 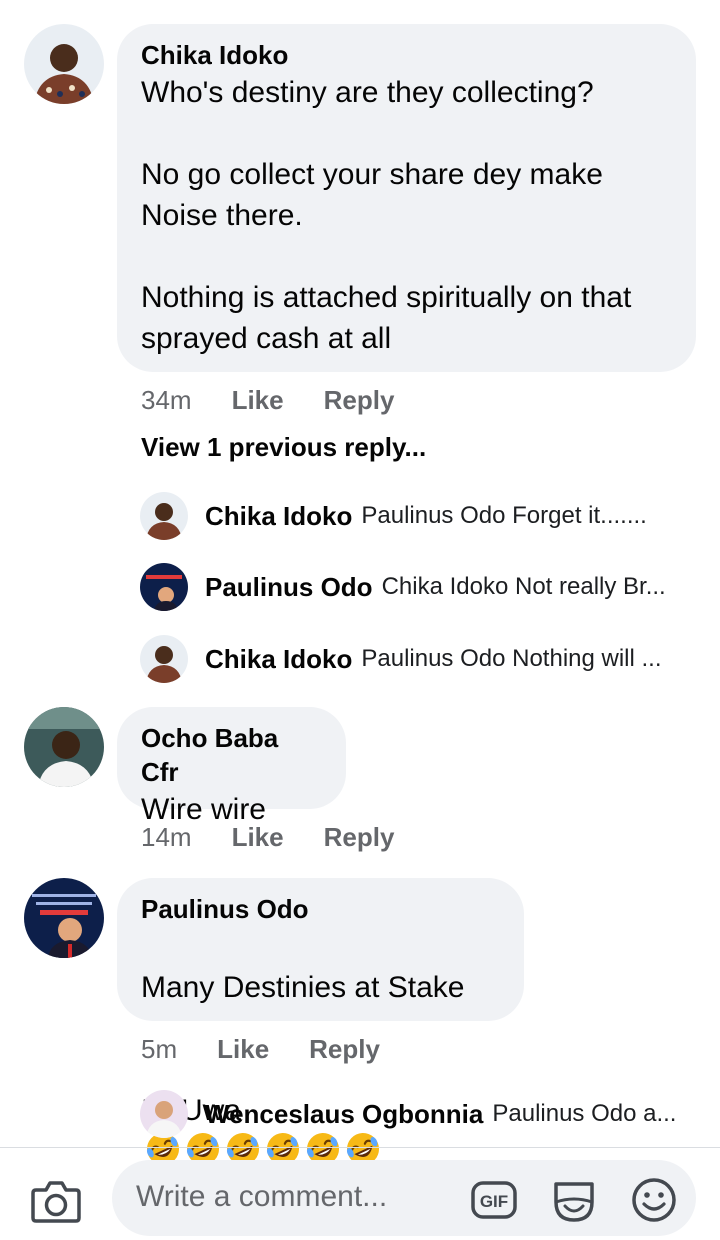 I want to click on comment-actions: 34m Like Reply, so click(x=267, y=400).